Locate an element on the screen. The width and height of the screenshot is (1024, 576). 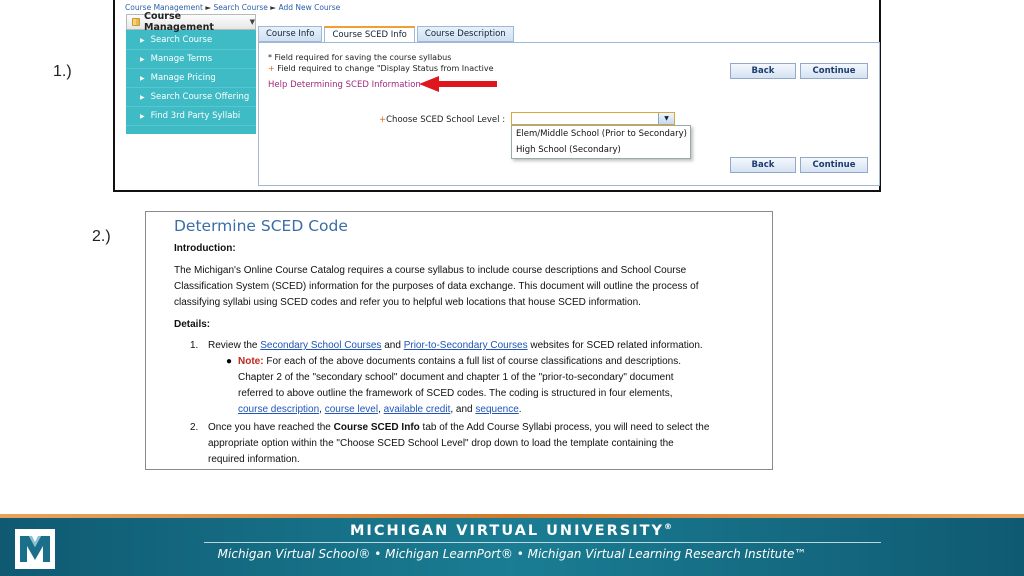
note-separator: , and is located at coordinates (463, 409).